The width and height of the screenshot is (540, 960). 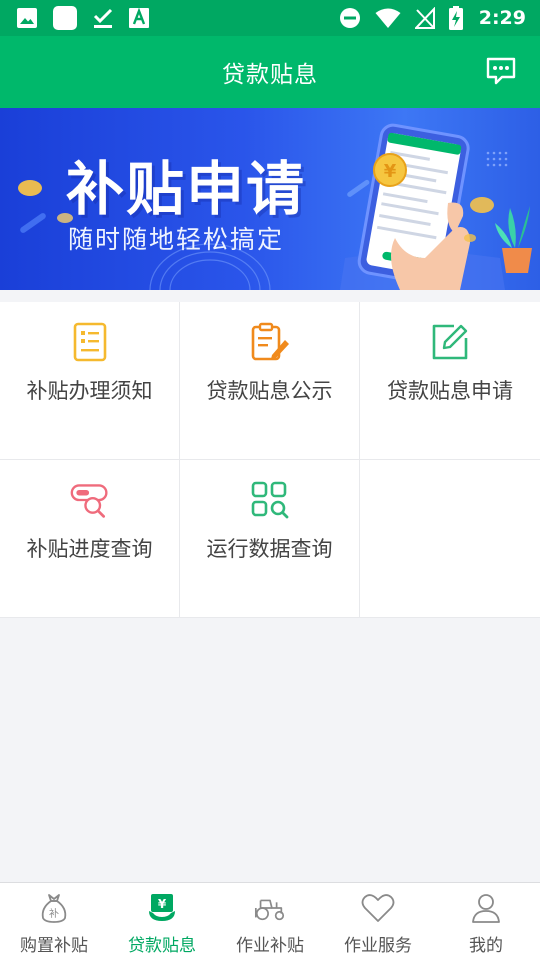 I want to click on loan-yen-icon: ¥, so click(x=162, y=908).